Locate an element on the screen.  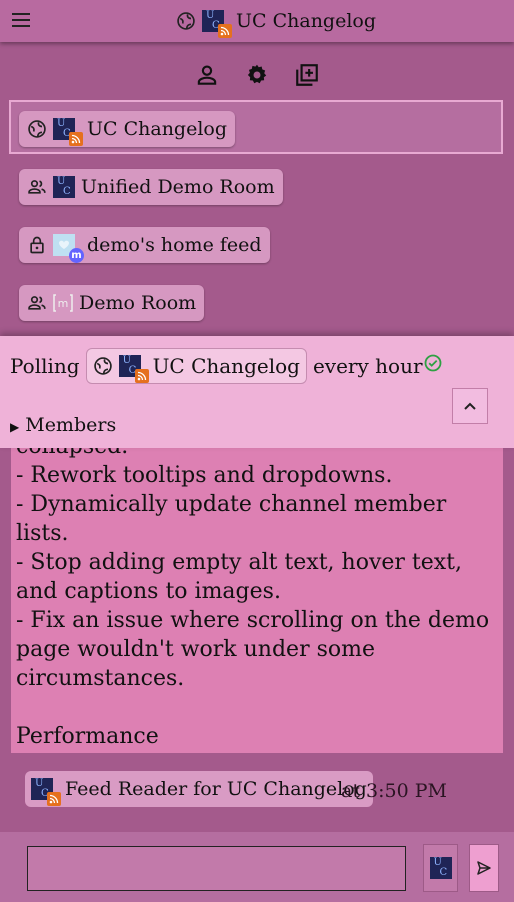
polling-room-name: UC Changelog is located at coordinates (226, 366).